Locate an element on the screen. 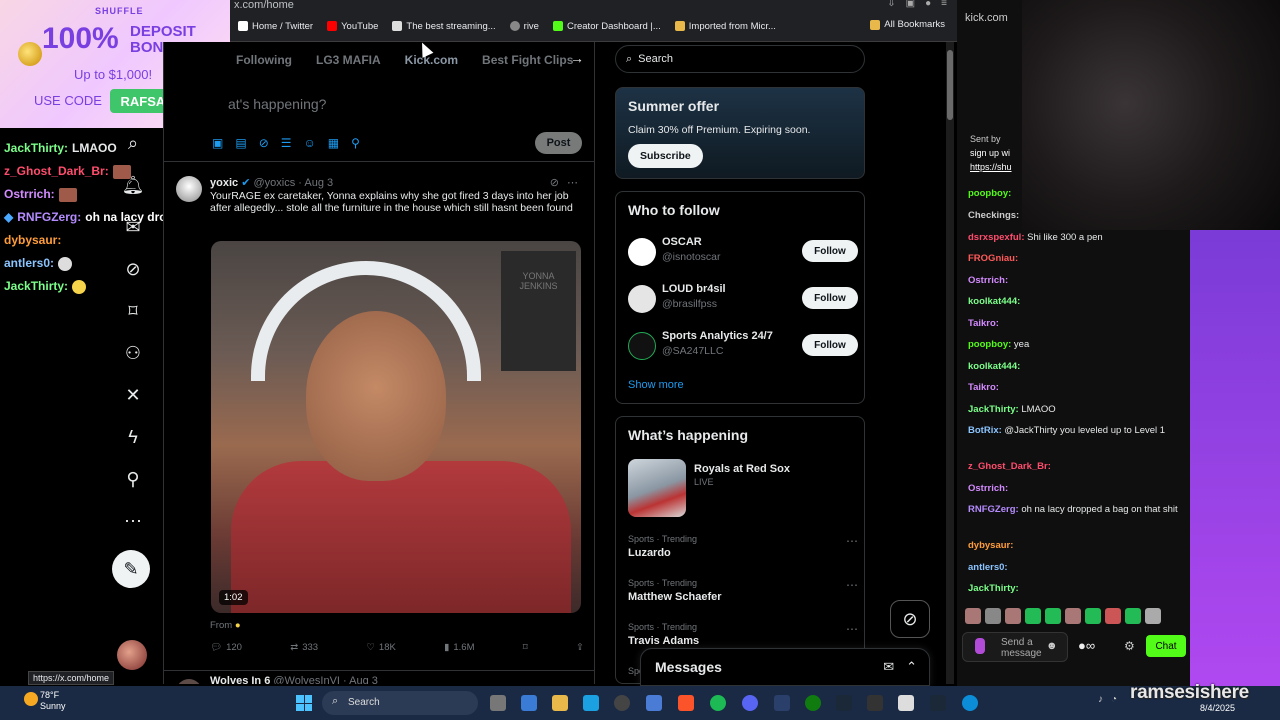  kick-tab: kick.com is located at coordinates (986, 18).